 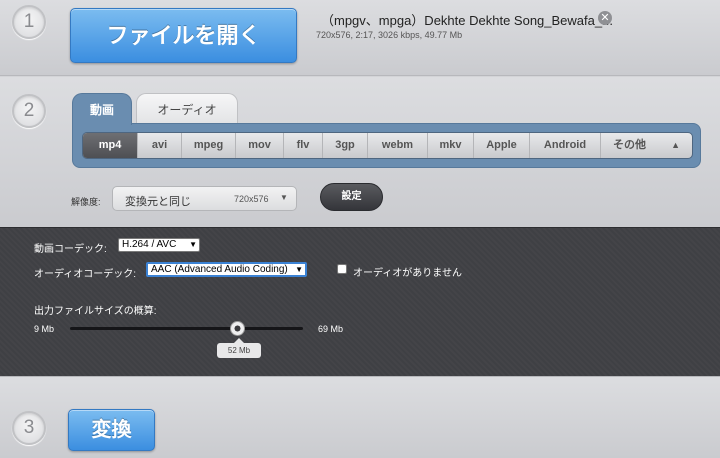 I want to click on convert-button: 変換, so click(x=111, y=430).